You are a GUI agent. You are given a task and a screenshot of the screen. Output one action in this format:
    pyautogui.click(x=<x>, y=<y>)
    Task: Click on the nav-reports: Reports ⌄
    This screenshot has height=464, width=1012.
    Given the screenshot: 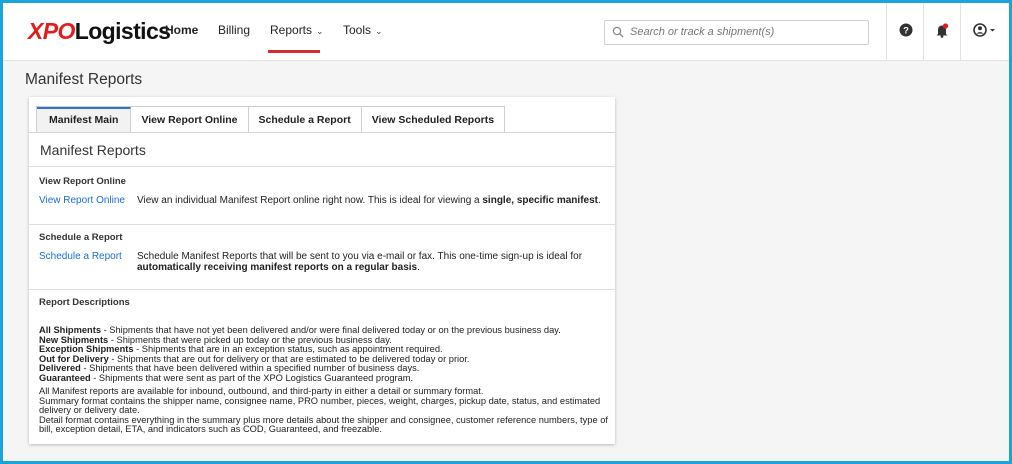 What is the action you would take?
    pyautogui.click(x=297, y=30)
    